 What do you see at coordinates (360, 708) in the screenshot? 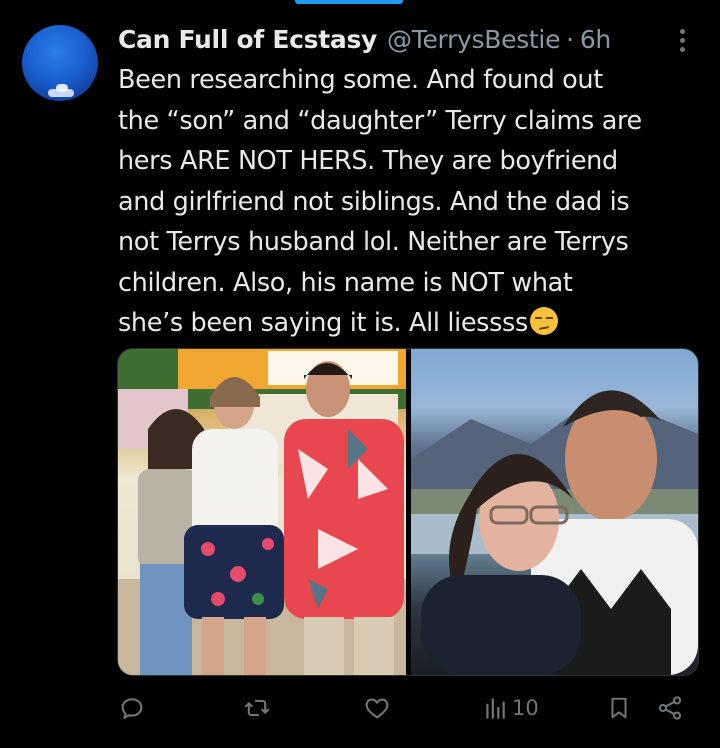
I see `action-bar: 10` at bounding box center [360, 708].